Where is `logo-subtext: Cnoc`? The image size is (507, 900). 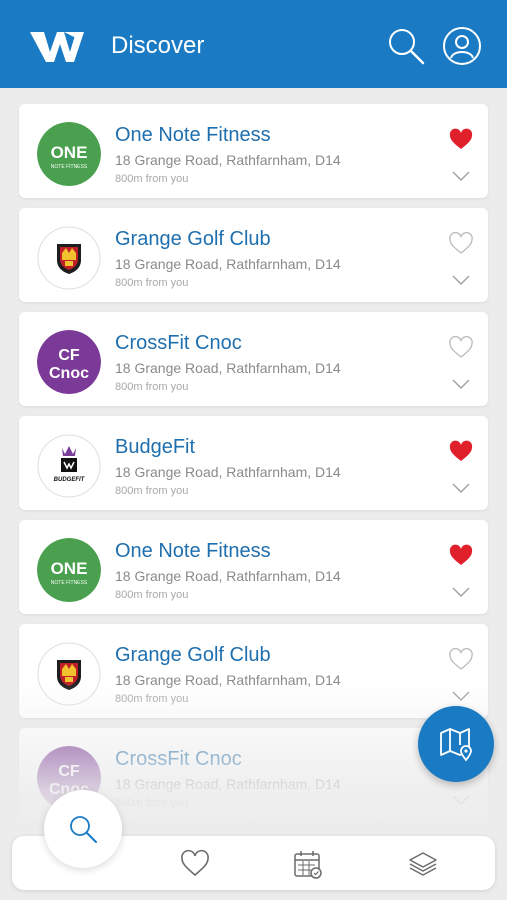 logo-subtext: Cnoc is located at coordinates (69, 373).